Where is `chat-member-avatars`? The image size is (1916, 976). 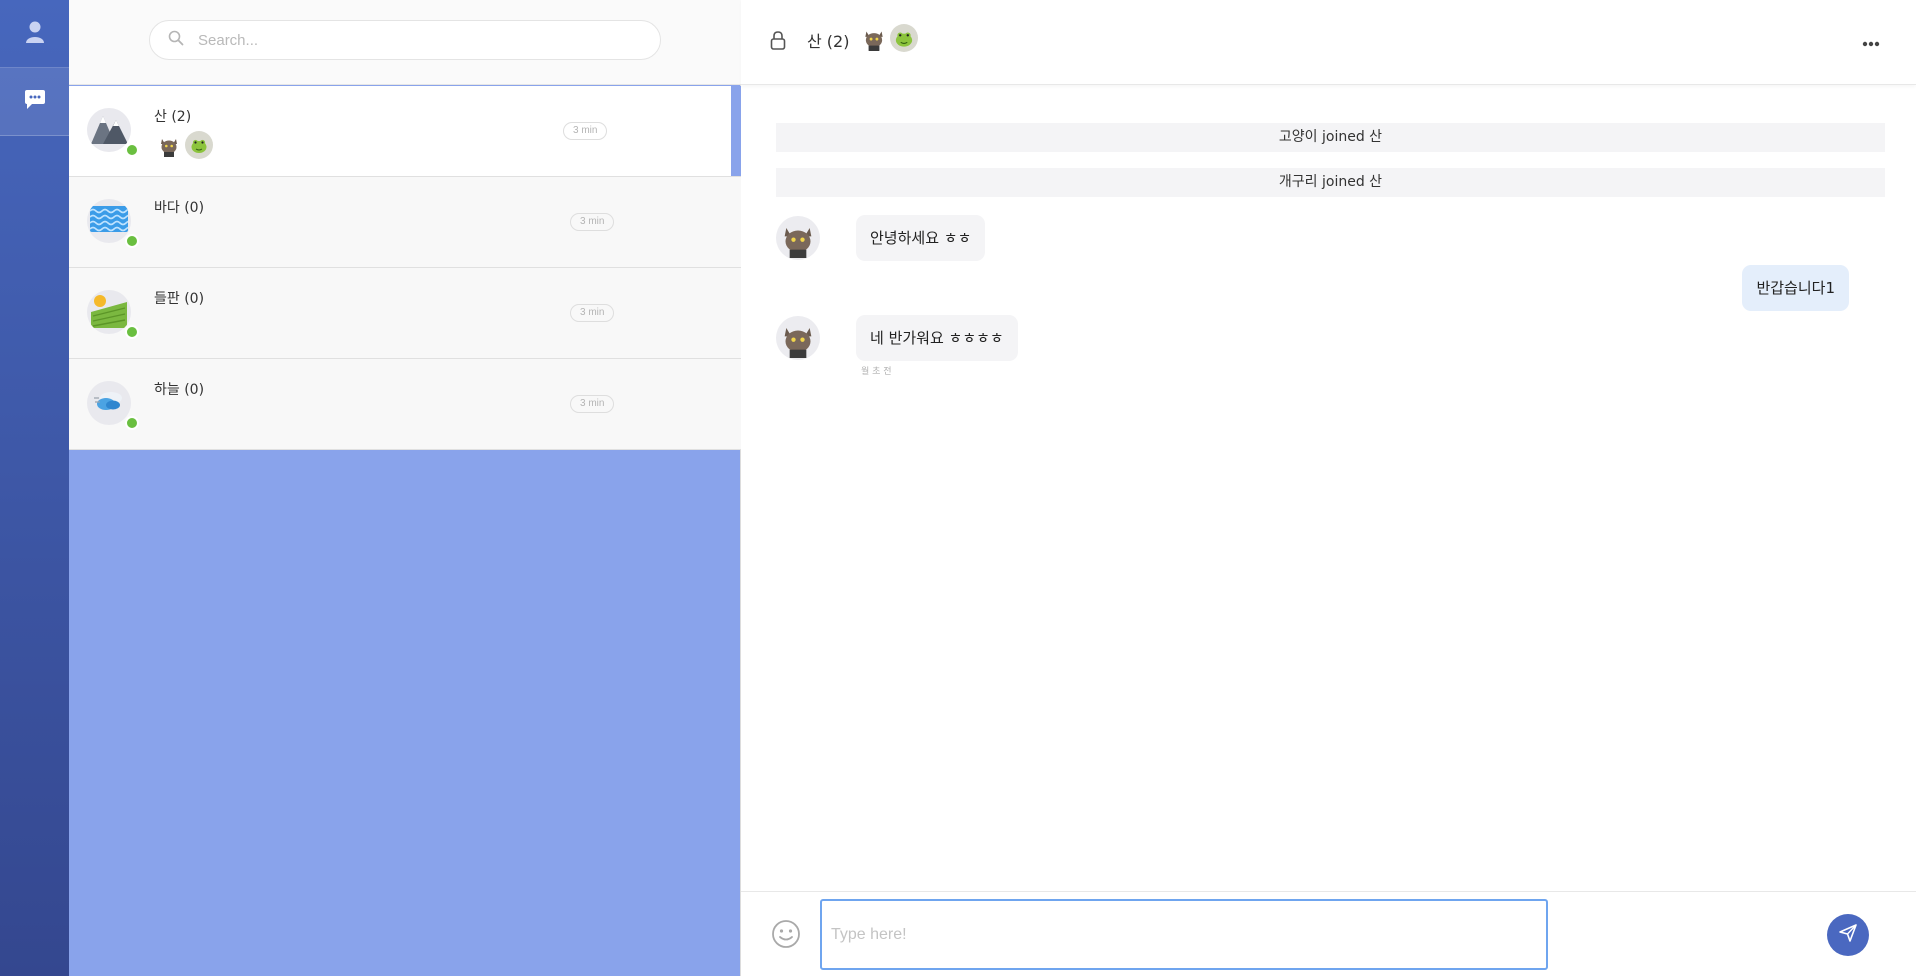 chat-member-avatars is located at coordinates (889, 38).